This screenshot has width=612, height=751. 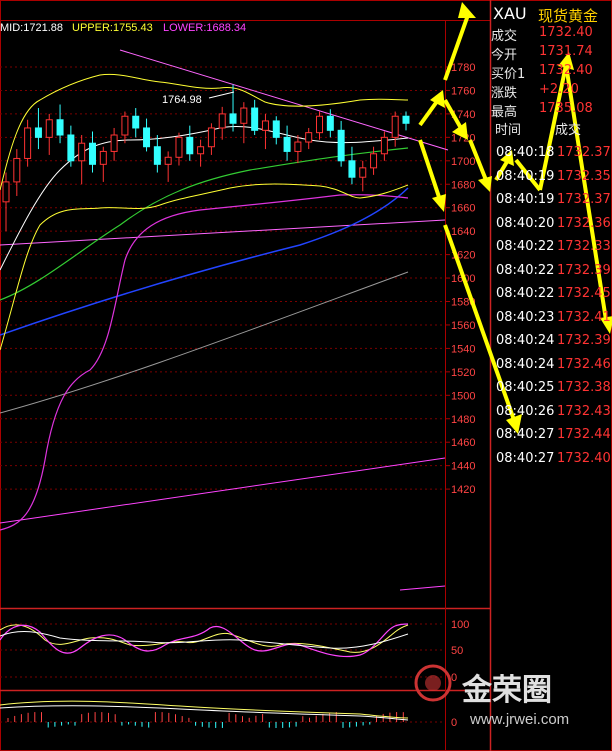 What do you see at coordinates (504, 93) in the screenshot?
I see `quote-label: 涨跌` at bounding box center [504, 93].